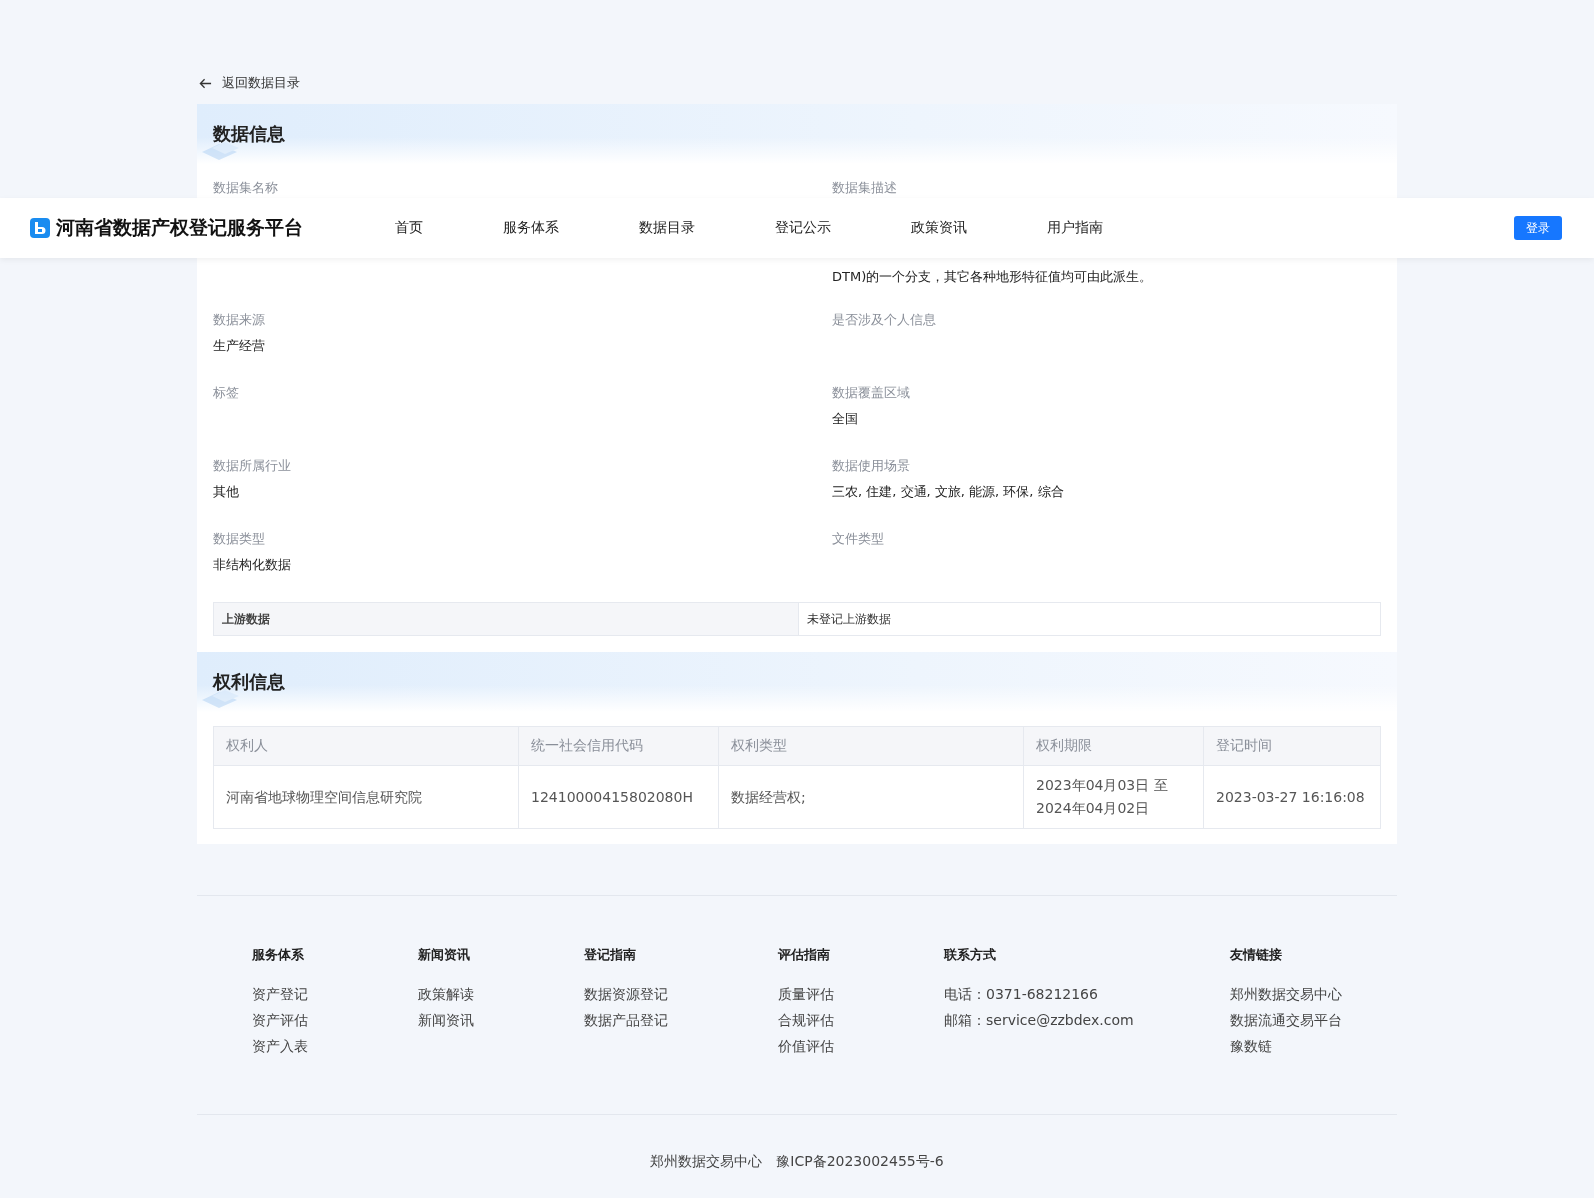 The image size is (1594, 1198). I want to click on back-link: 返回数据目录, so click(798, 83).